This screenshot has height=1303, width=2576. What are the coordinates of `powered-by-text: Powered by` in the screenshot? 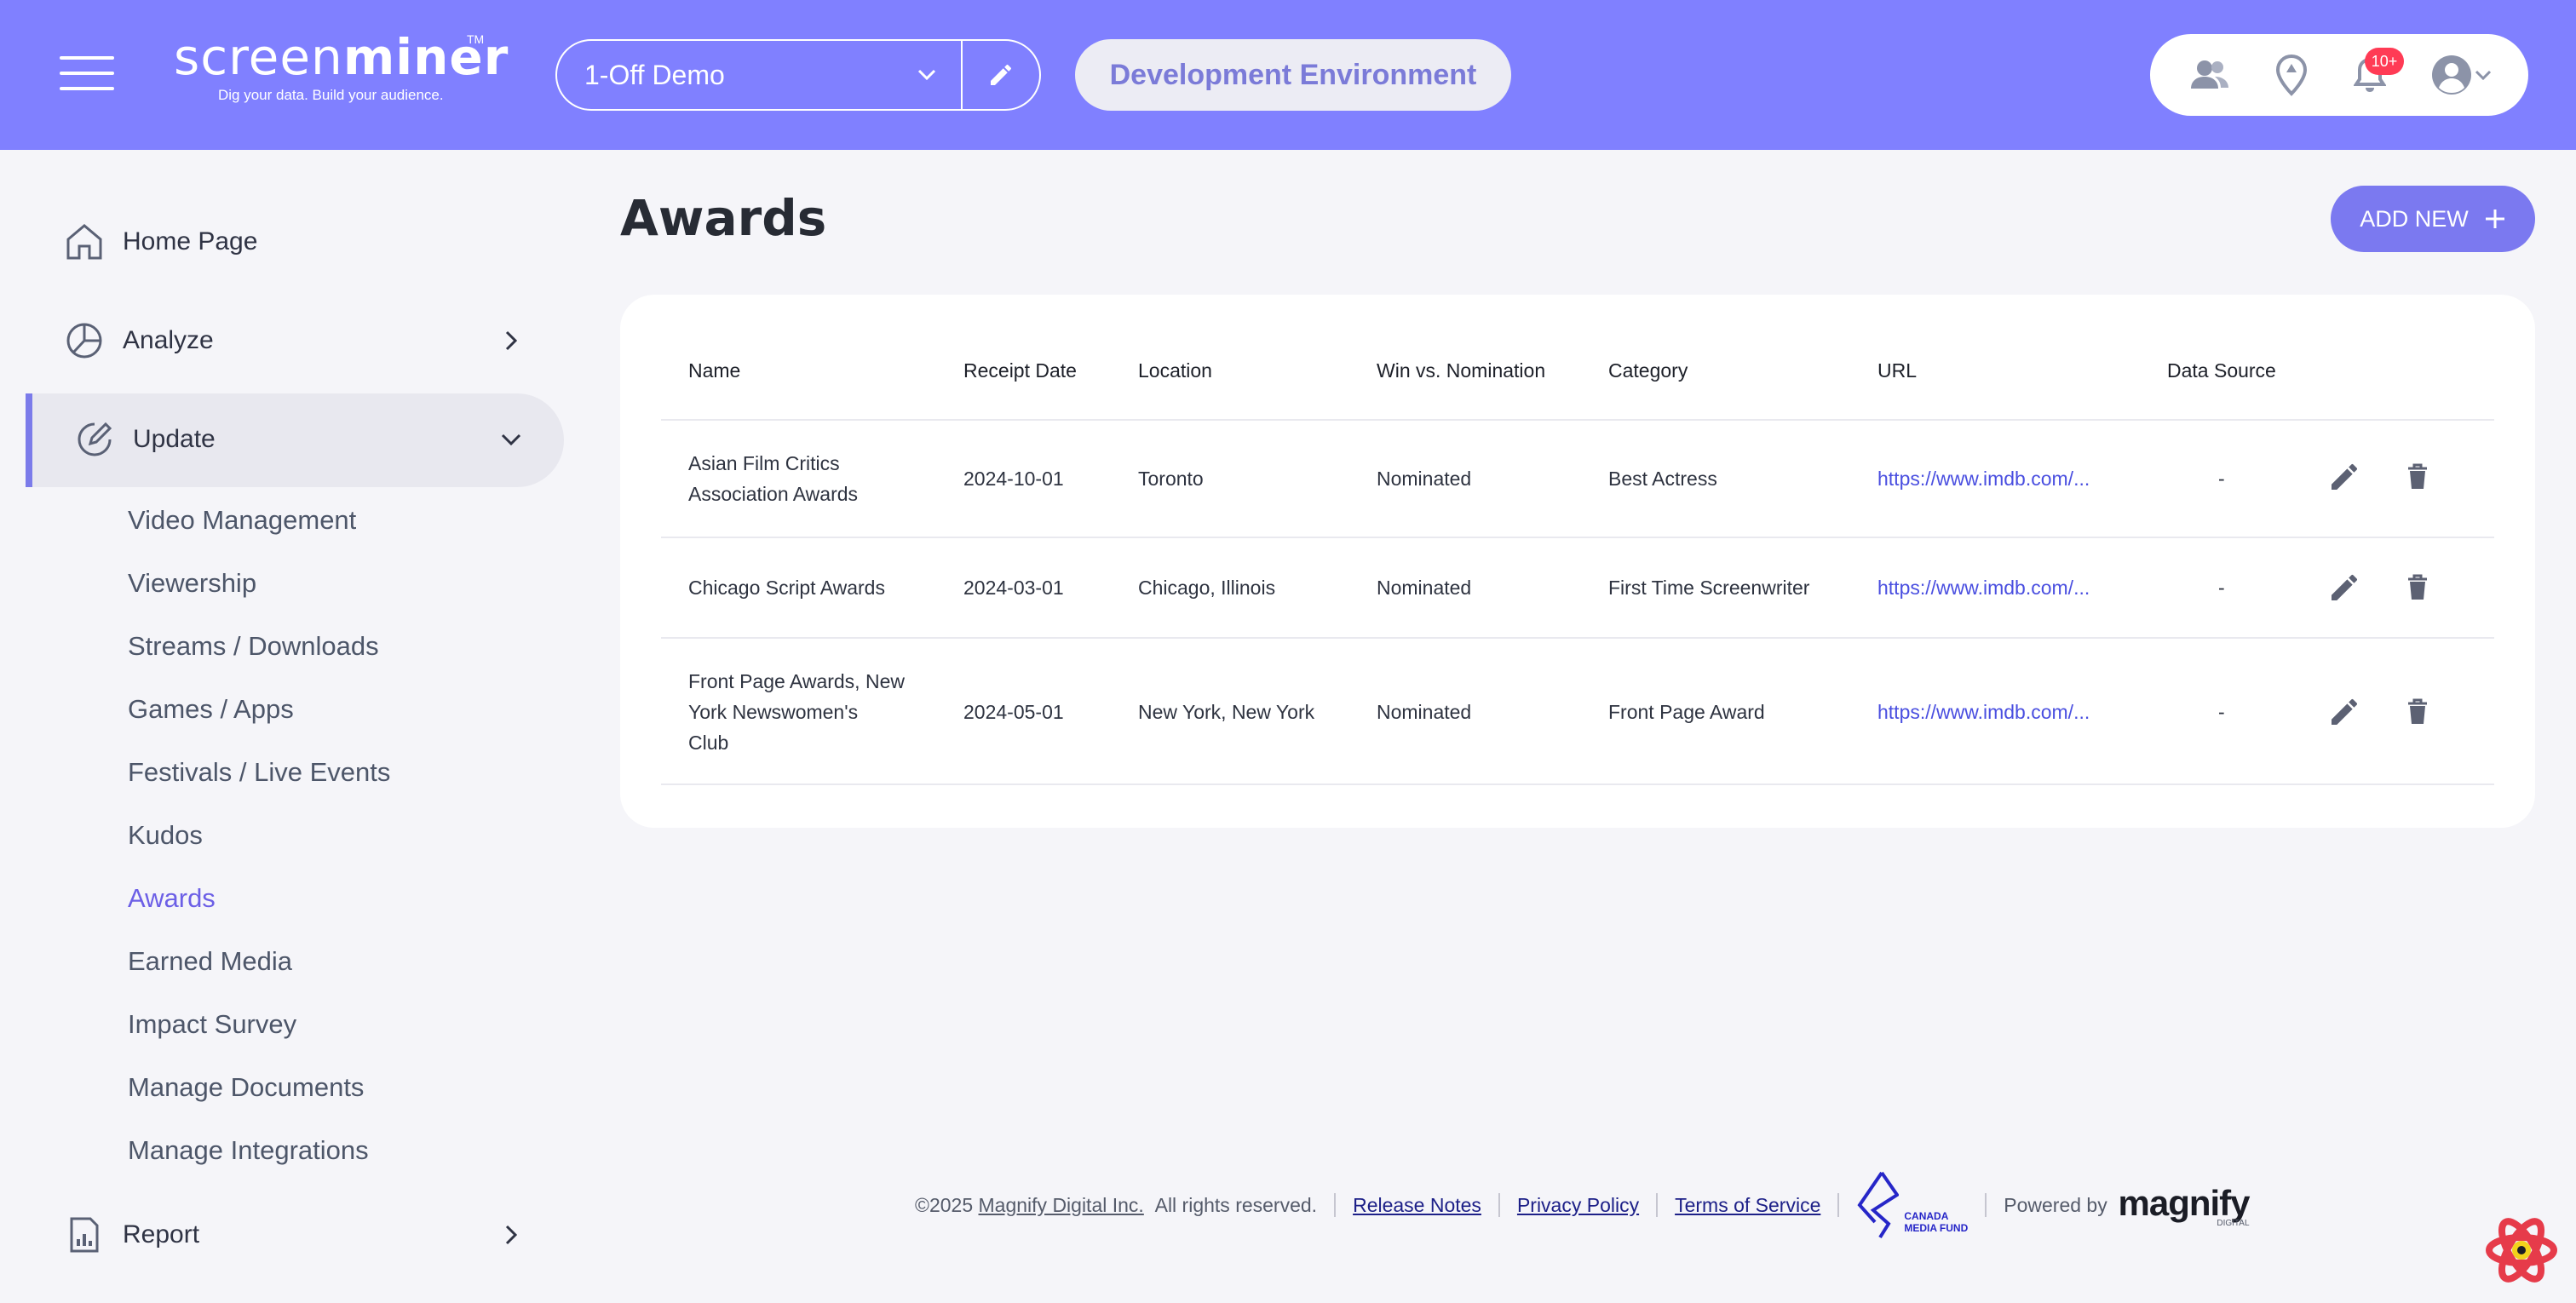 It's located at (2056, 1204).